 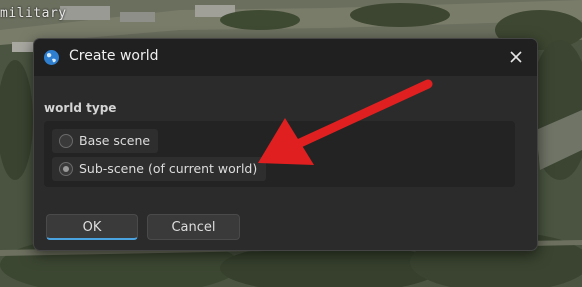 I want to click on close-icon, so click(x=516, y=57).